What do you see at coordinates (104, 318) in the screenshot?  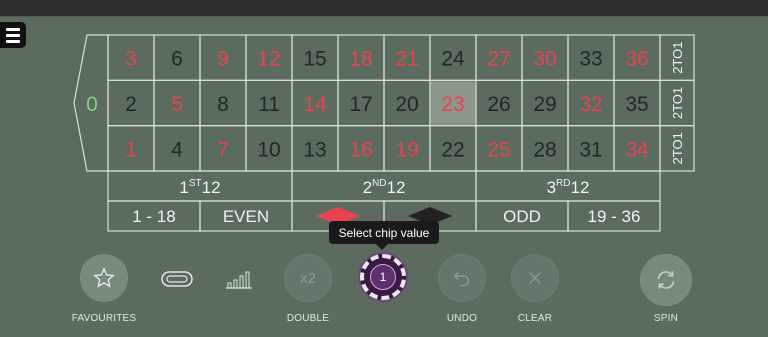 I see `favourites-label: FAVOURITES` at bounding box center [104, 318].